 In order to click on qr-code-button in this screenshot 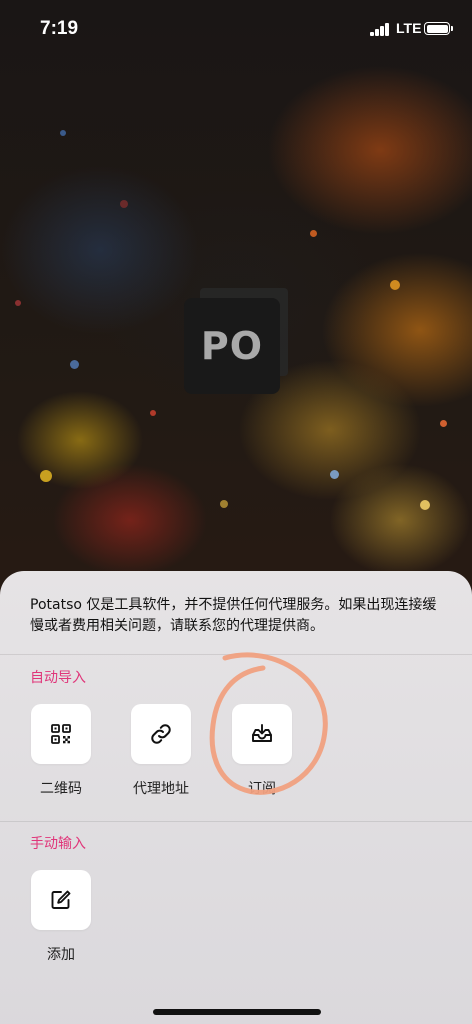, I will do `click(61, 734)`.